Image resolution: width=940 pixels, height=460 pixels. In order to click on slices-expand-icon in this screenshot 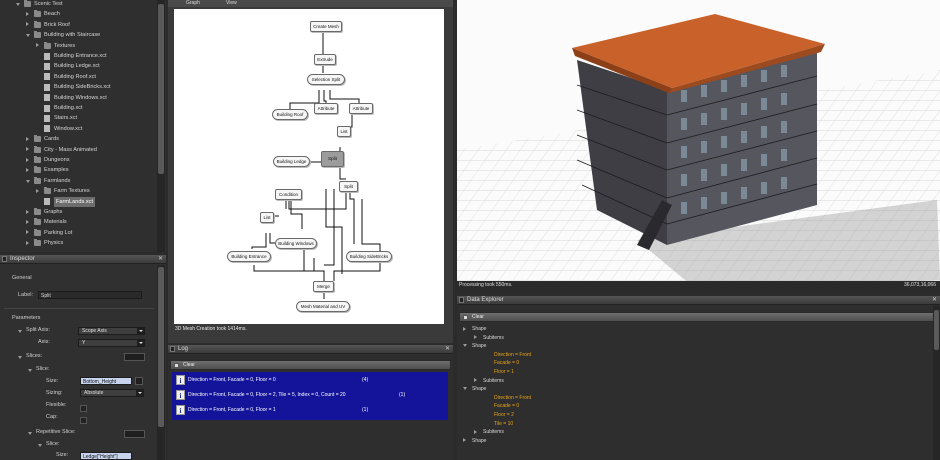, I will do `click(20, 357)`.